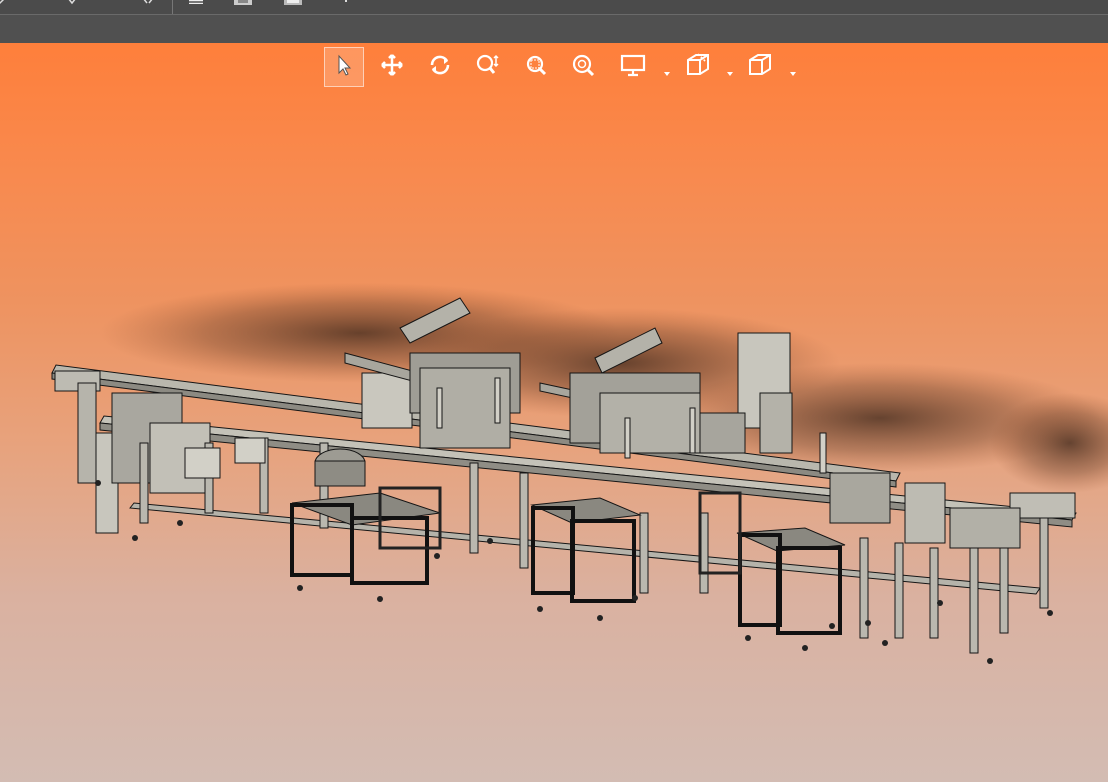 This screenshot has width=1108, height=782. I want to click on monitor-icon, so click(634, 67).